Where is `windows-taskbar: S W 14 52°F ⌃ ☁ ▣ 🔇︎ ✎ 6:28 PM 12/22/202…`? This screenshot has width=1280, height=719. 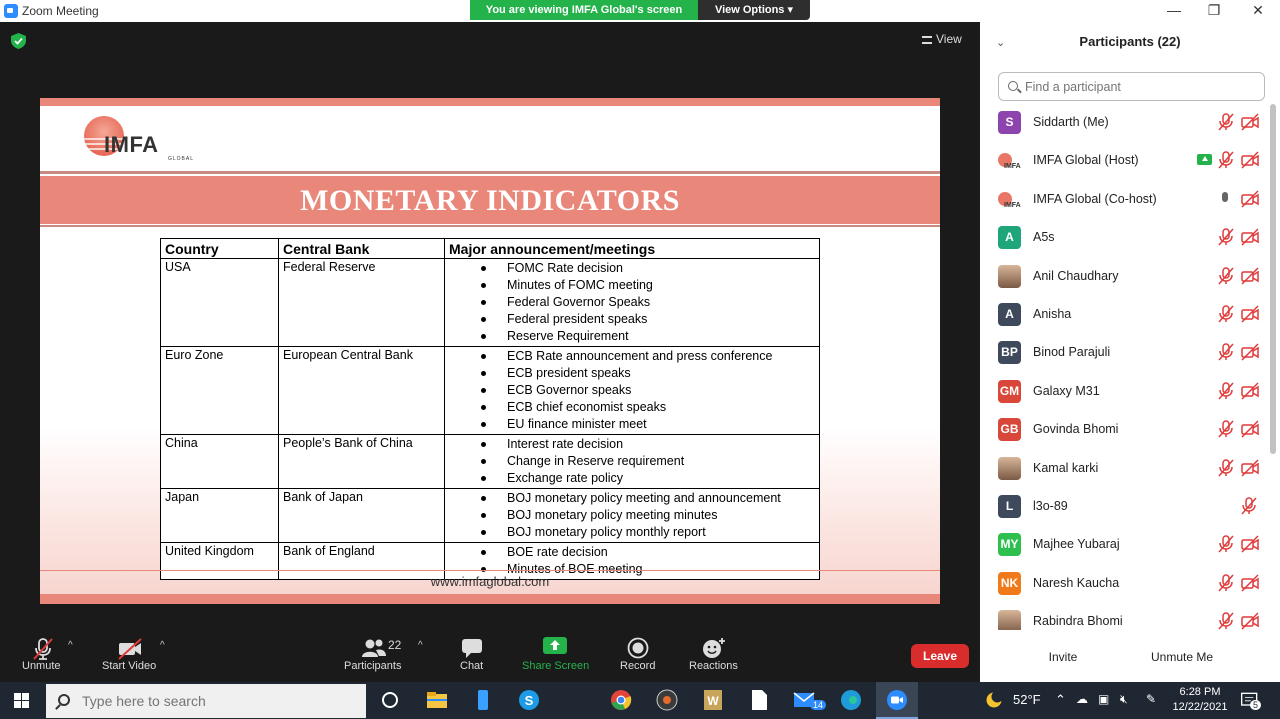 windows-taskbar: S W 14 52°F ⌃ ☁ ▣ 🔇︎ ✎ 6:28 PM 12/22/202… is located at coordinates (640, 700).